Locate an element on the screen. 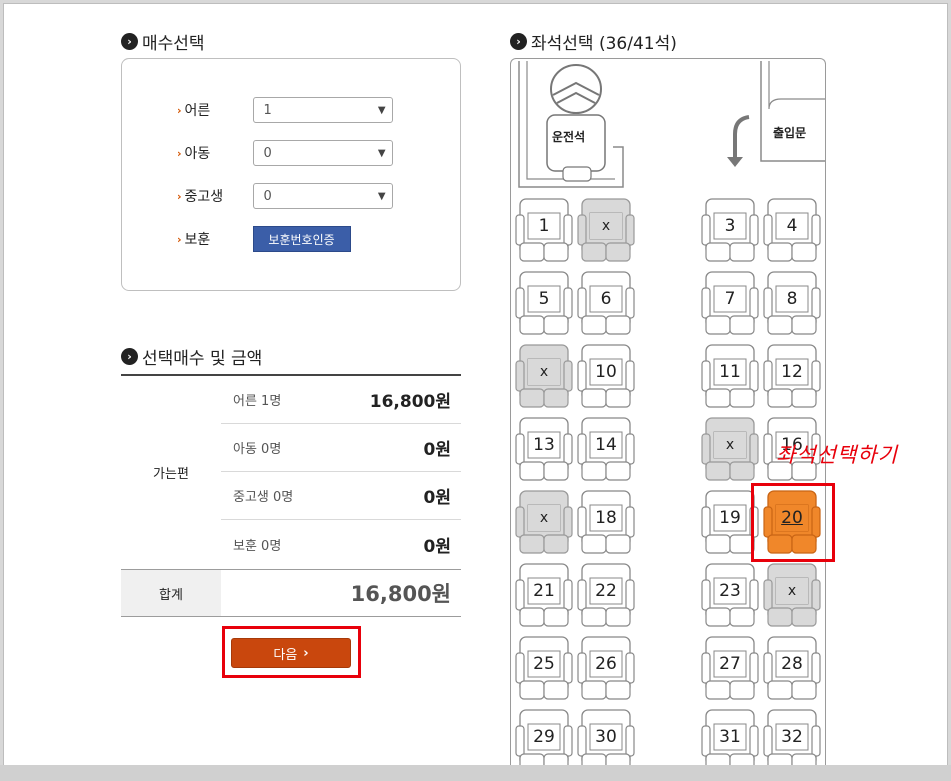 The image size is (951, 781). child-row: › 아동 0 ▼ is located at coordinates (285, 153).